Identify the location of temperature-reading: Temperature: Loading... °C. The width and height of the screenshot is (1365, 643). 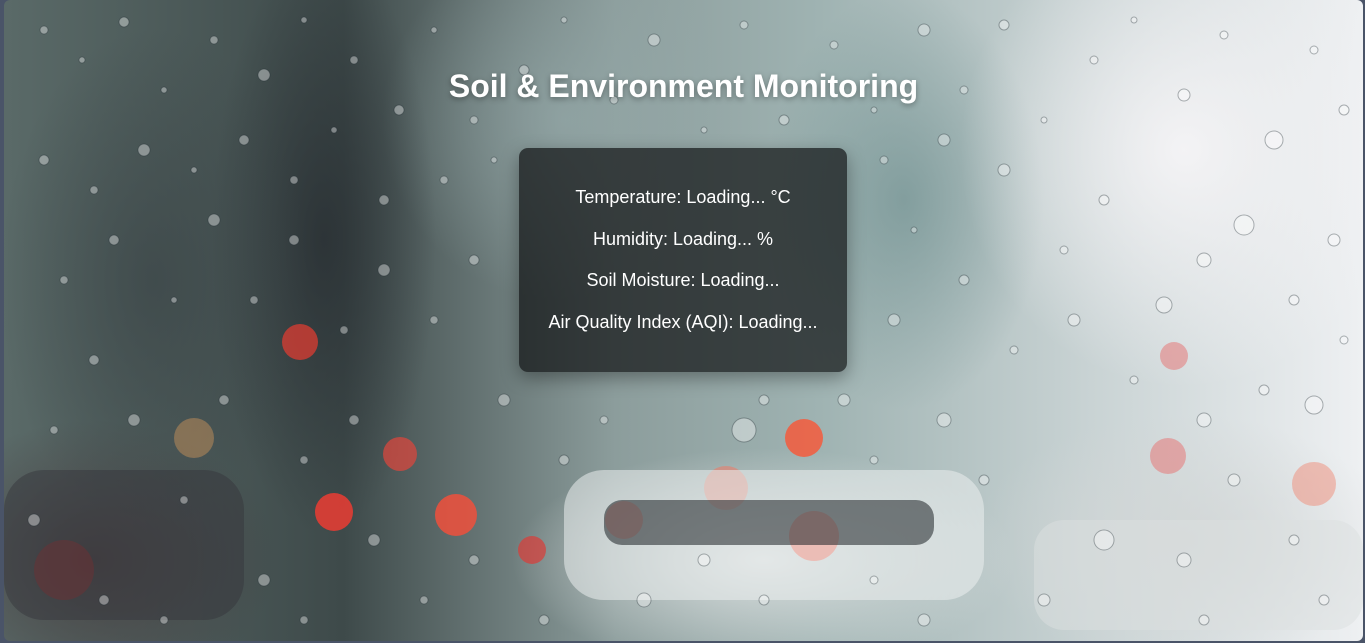
(683, 197).